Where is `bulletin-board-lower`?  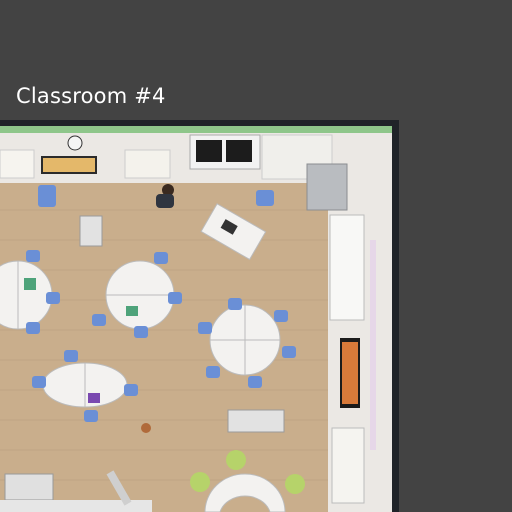
bulletin-board-lower is located at coordinates (348, 465).